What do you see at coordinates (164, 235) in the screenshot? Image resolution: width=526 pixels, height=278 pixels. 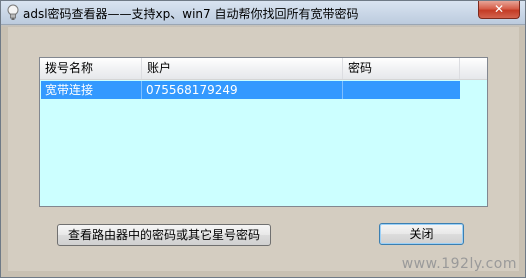 I see `view-router-password-button: 查看路由器中的密码或其它星号密码` at bounding box center [164, 235].